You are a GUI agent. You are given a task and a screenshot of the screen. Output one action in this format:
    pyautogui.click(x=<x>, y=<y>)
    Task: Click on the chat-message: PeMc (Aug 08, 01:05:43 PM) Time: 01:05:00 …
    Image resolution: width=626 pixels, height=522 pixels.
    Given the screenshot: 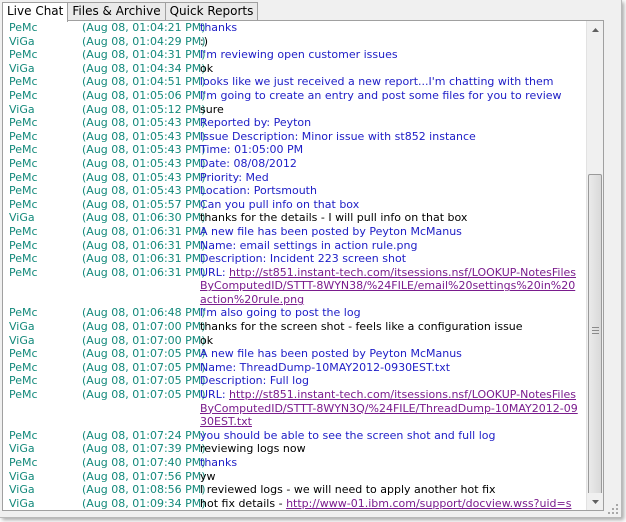 What is the action you would take?
    pyautogui.click(x=297, y=150)
    